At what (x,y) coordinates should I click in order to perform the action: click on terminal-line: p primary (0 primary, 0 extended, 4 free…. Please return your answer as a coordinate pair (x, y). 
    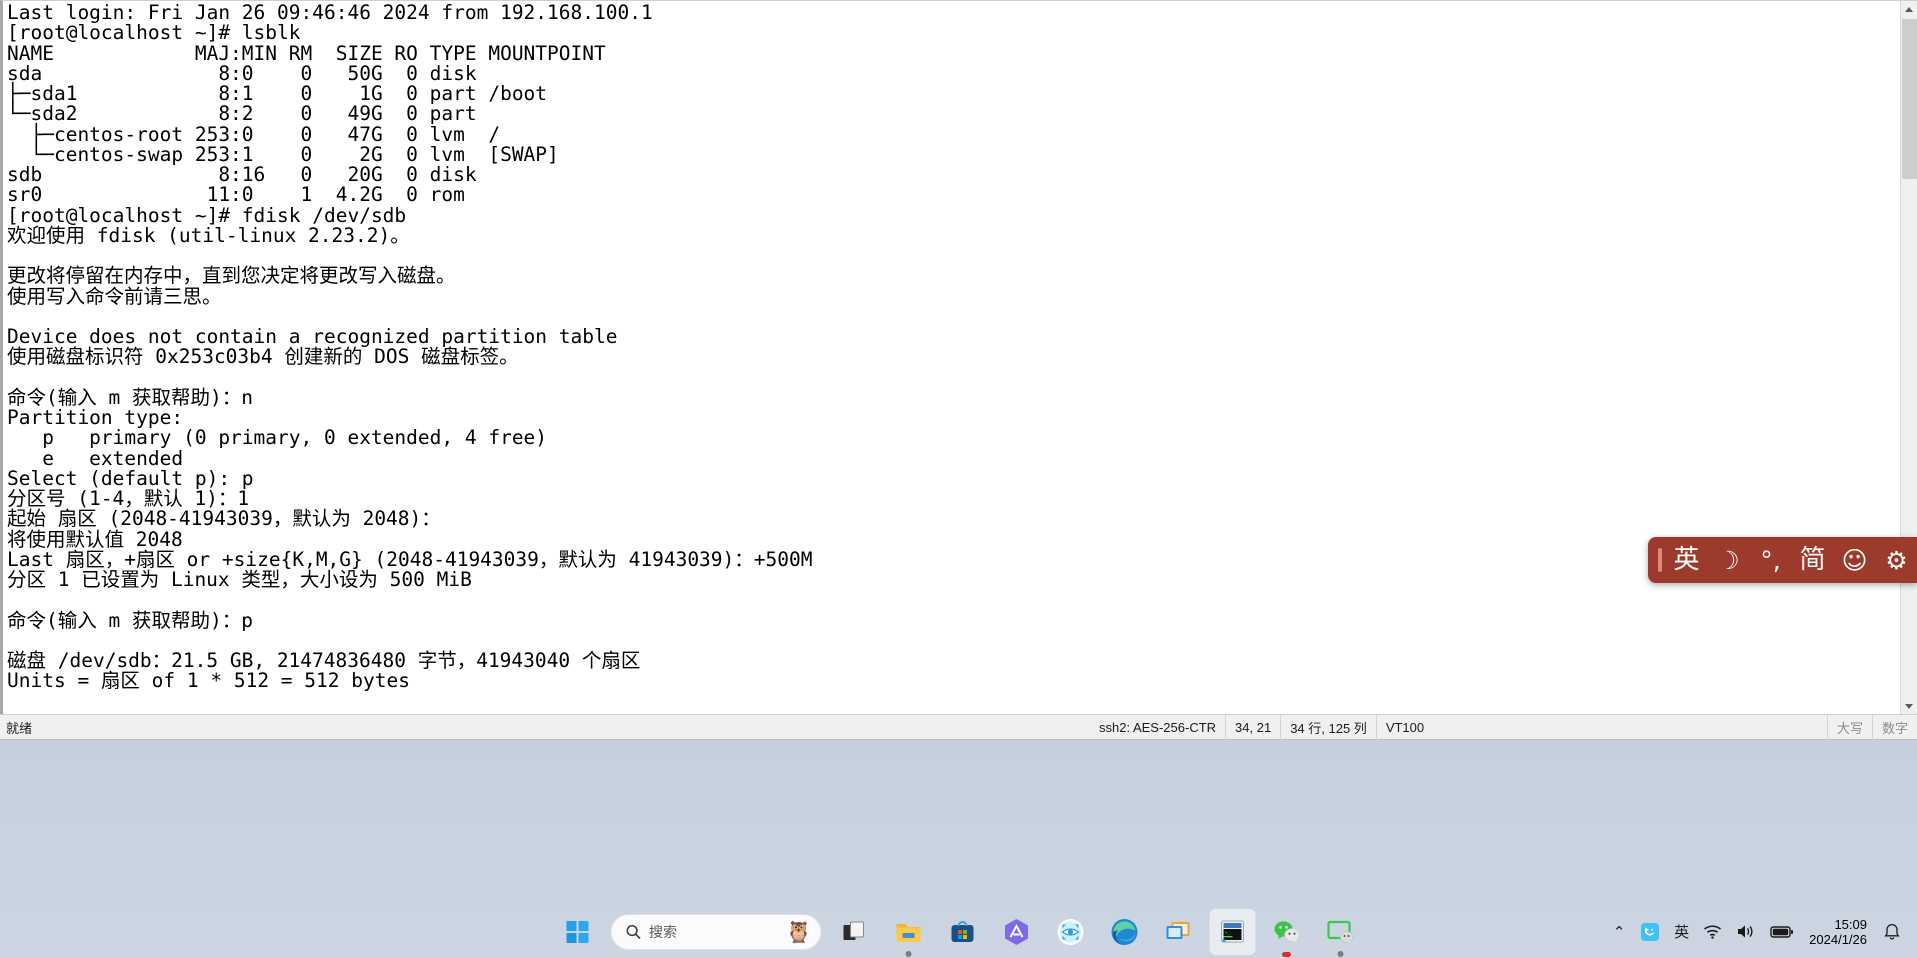
    Looking at the image, I should click on (277, 438).